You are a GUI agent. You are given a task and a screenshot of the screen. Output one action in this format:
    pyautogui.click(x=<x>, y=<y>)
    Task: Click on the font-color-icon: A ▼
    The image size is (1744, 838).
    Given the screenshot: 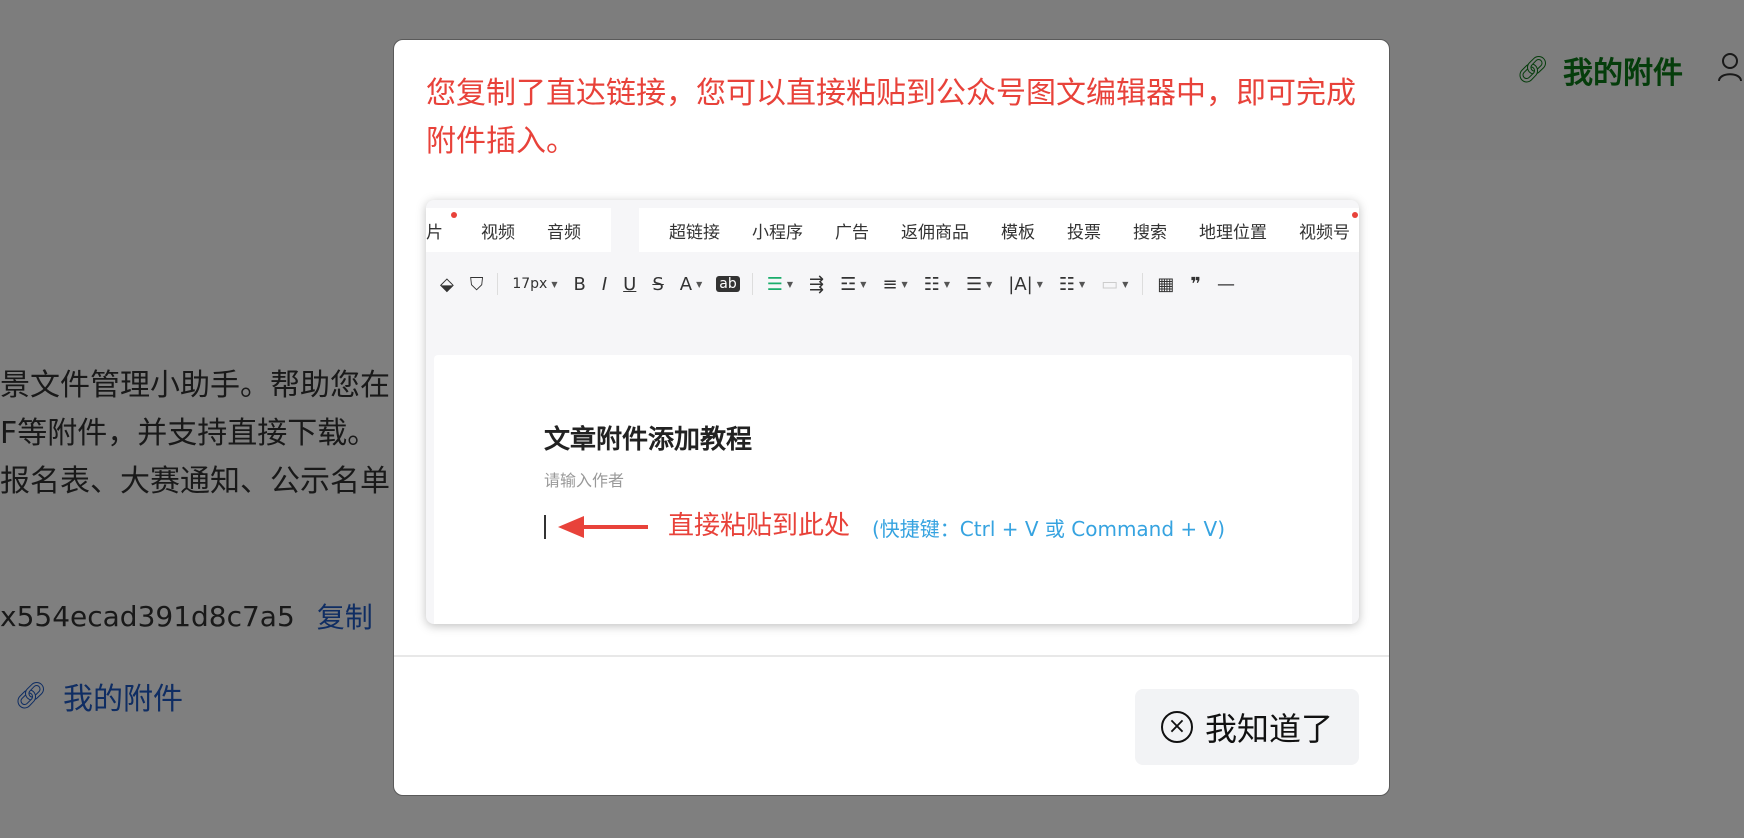 What is the action you would take?
    pyautogui.click(x=691, y=284)
    